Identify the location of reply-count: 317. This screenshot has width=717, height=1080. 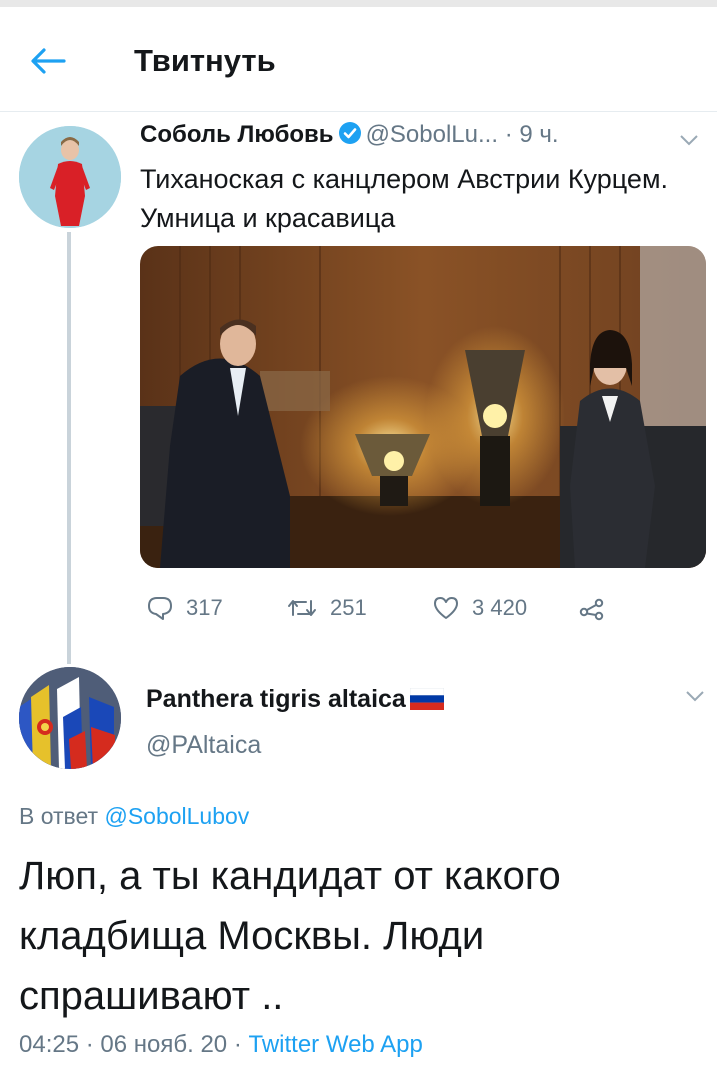
(204, 607).